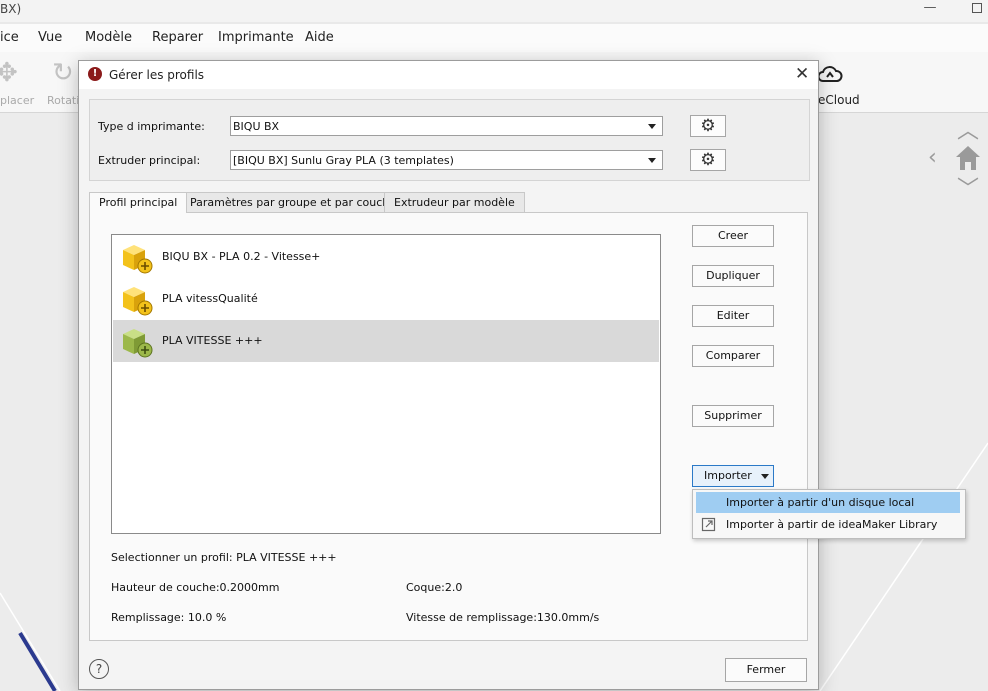 This screenshot has width=988, height=691. What do you see at coordinates (733, 276) in the screenshot?
I see `duplicate-button: Dupliquer` at bounding box center [733, 276].